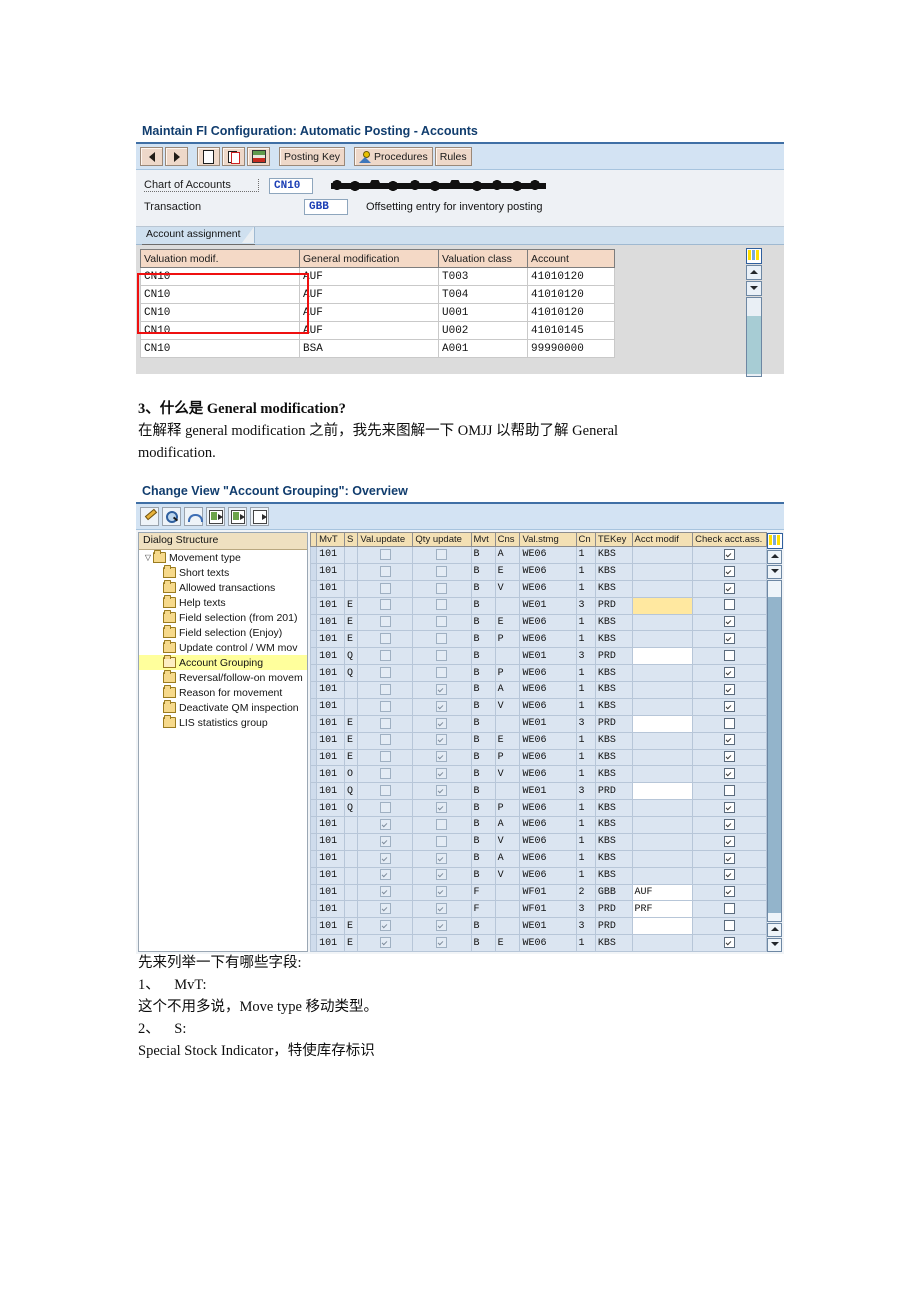  What do you see at coordinates (385, 539) in the screenshot?
I see `col-val-update: Val.update` at bounding box center [385, 539].